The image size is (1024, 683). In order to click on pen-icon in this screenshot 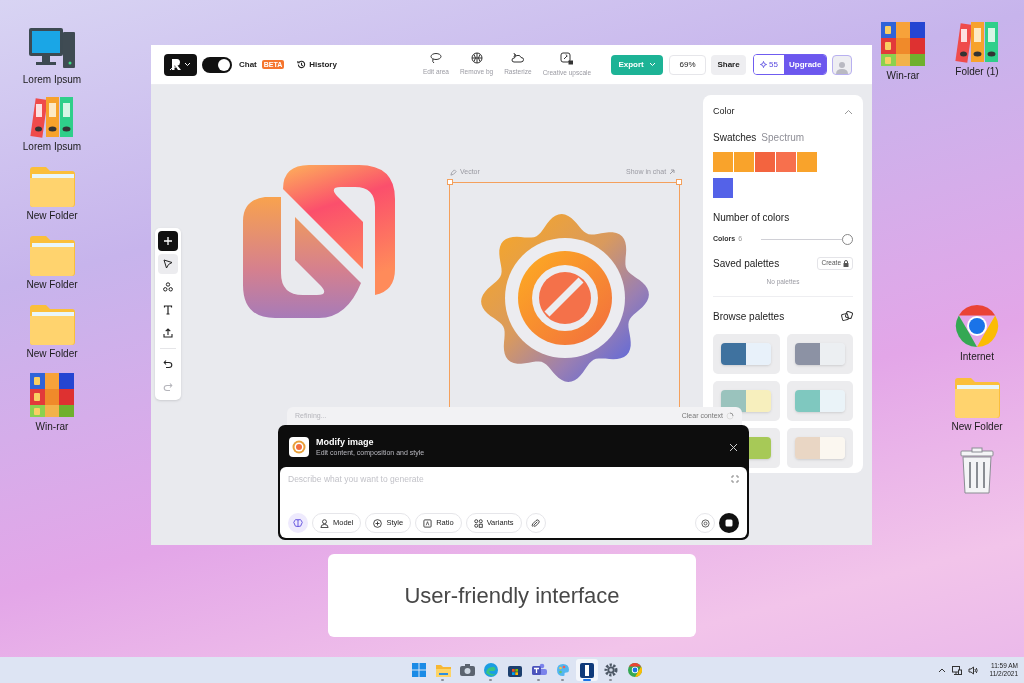, I will do `click(453, 172)`.